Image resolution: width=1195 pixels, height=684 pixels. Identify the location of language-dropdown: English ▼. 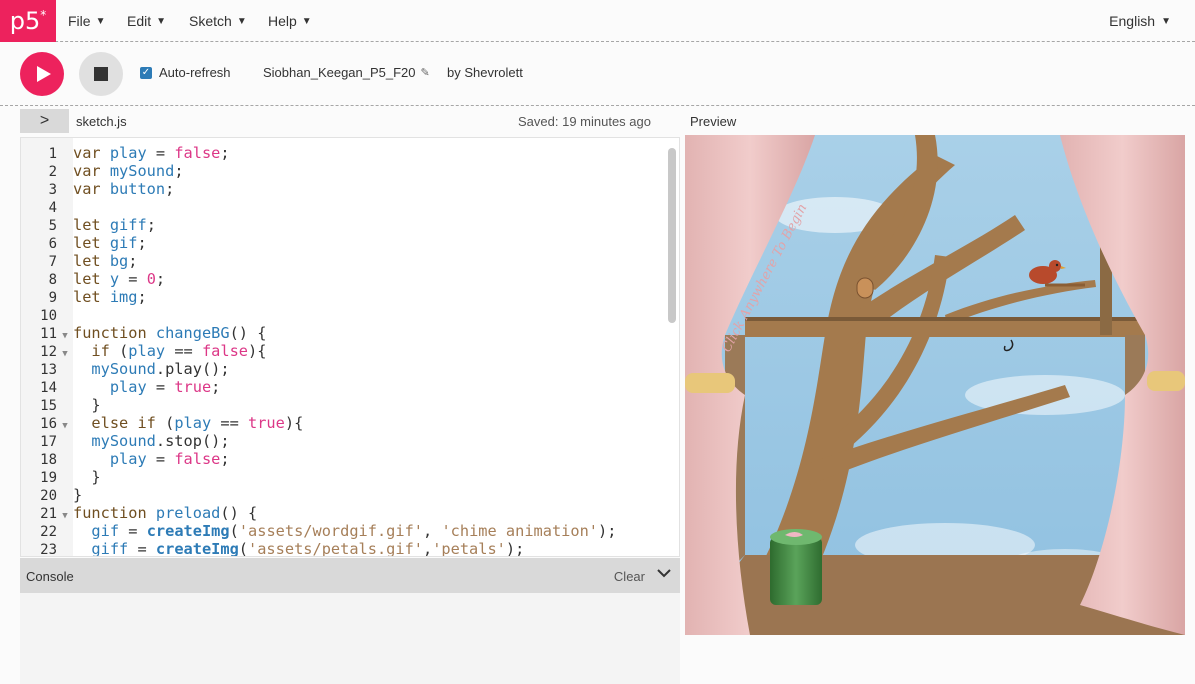
(1140, 21).